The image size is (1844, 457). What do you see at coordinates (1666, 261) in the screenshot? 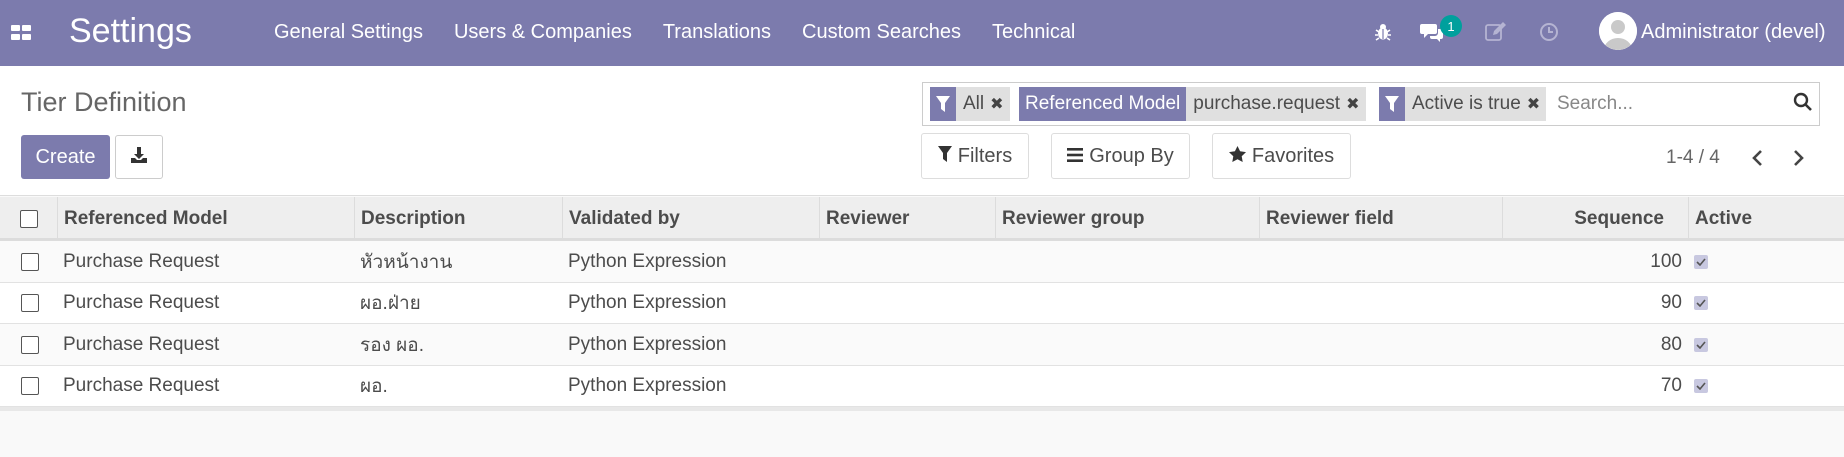
I see `cell-sequence: 100` at bounding box center [1666, 261].